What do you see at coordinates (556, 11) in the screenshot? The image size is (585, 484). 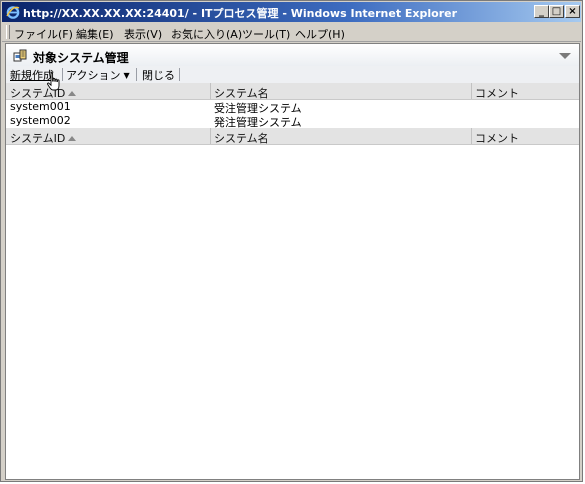 I see `restore-button: □` at bounding box center [556, 11].